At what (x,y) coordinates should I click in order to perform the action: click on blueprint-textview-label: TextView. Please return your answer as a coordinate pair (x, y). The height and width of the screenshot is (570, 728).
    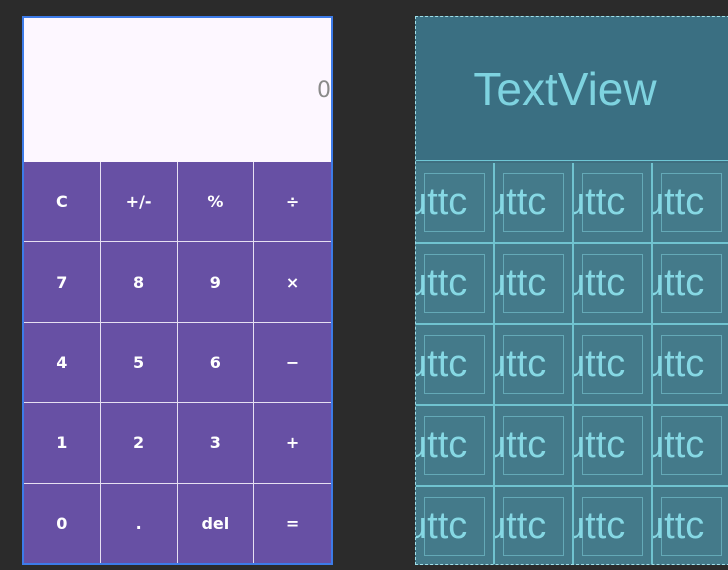
    Looking at the image, I should click on (565, 88).